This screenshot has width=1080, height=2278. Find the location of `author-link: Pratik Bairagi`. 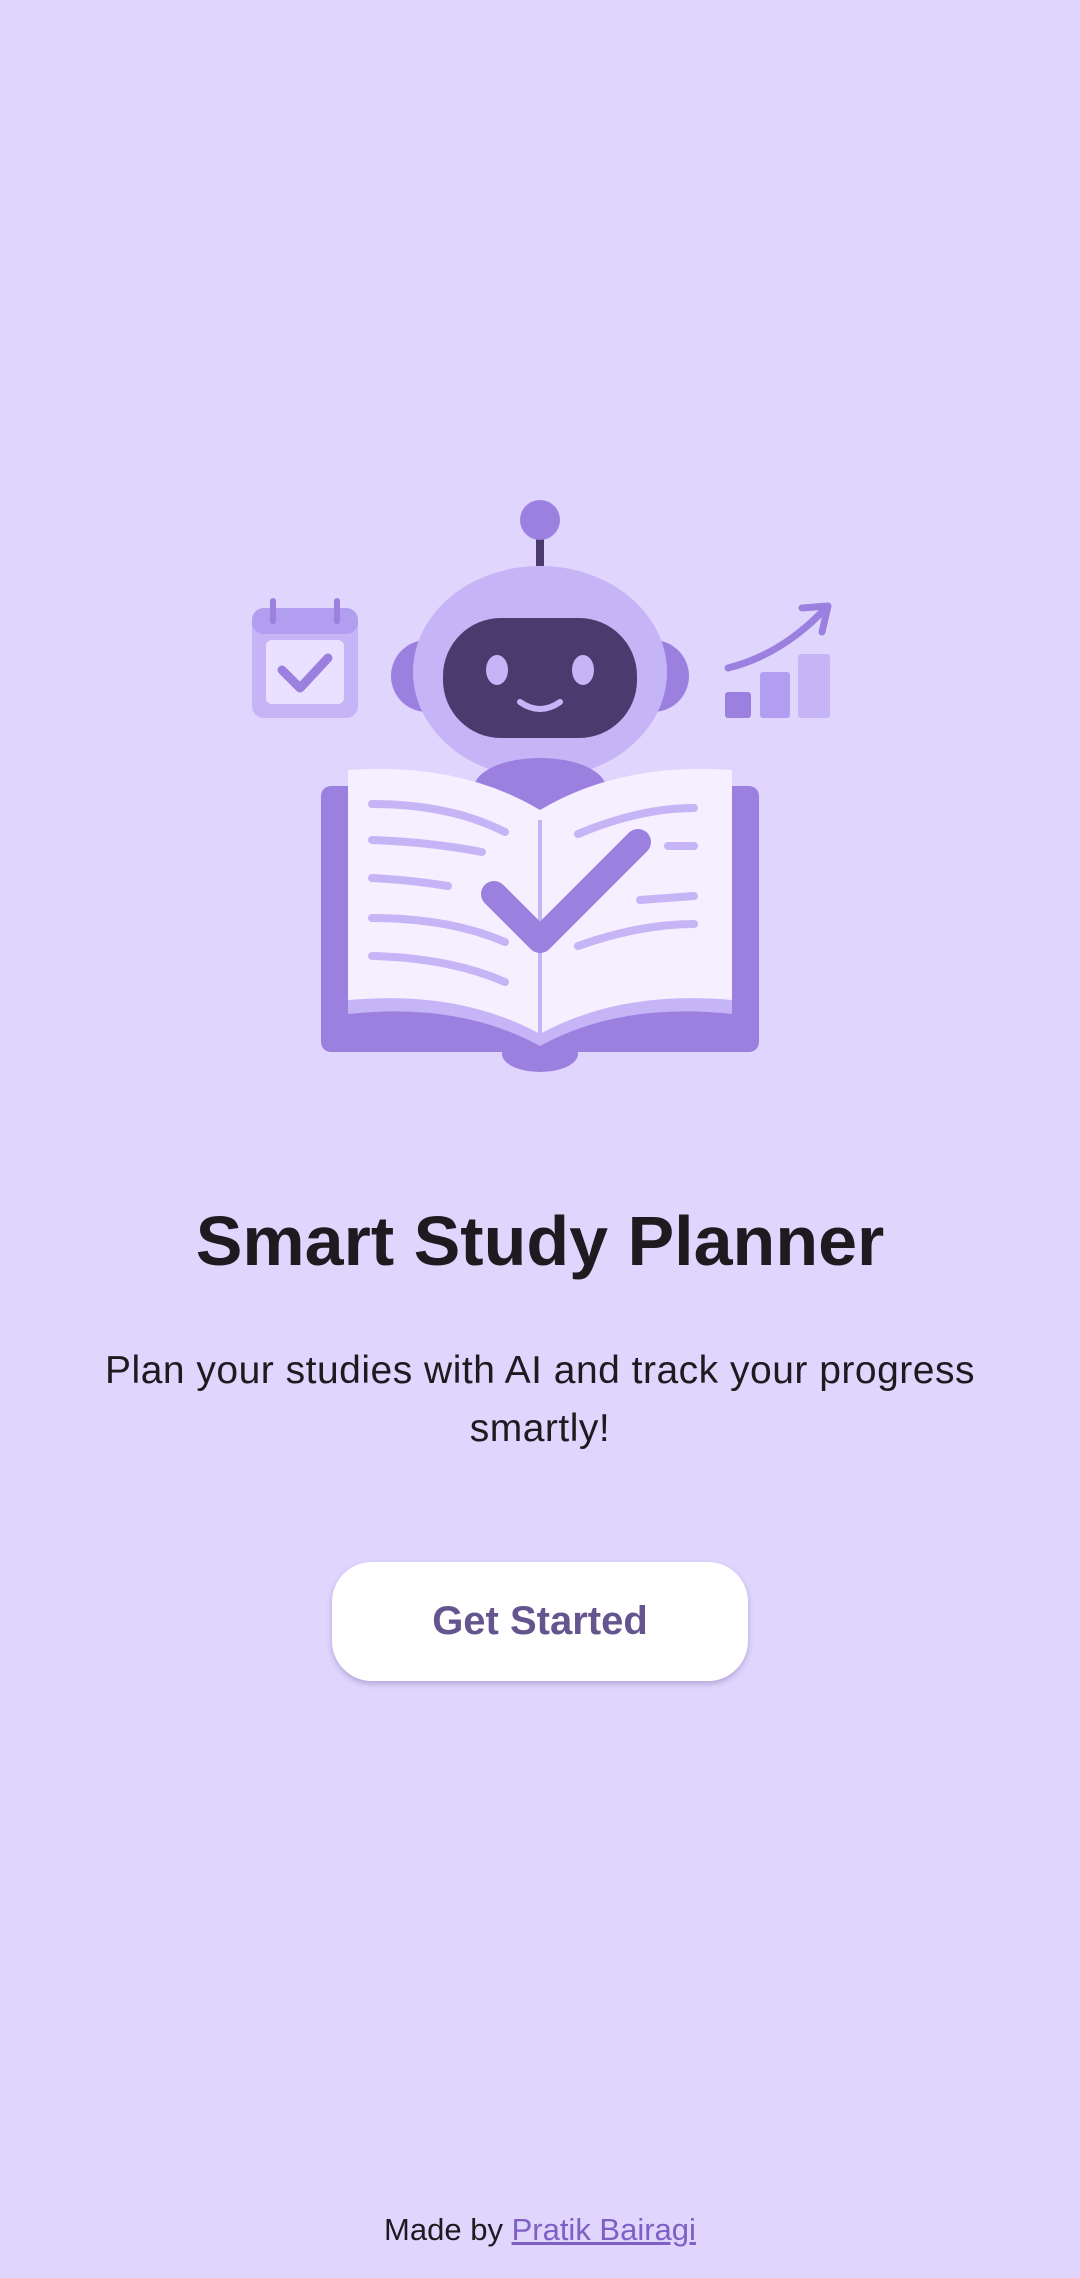

author-link: Pratik Bairagi is located at coordinates (604, 2229).